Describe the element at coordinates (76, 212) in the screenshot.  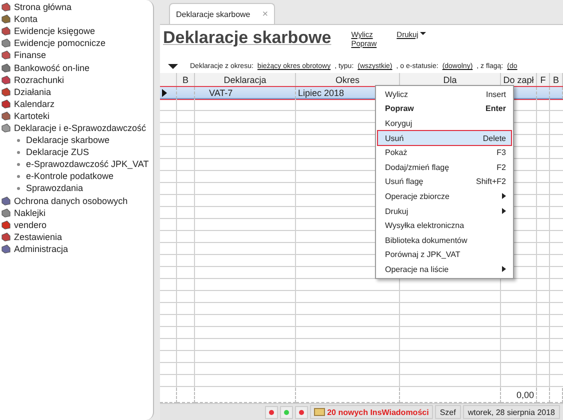
I see `sidebar-item: Naklejki` at that location.